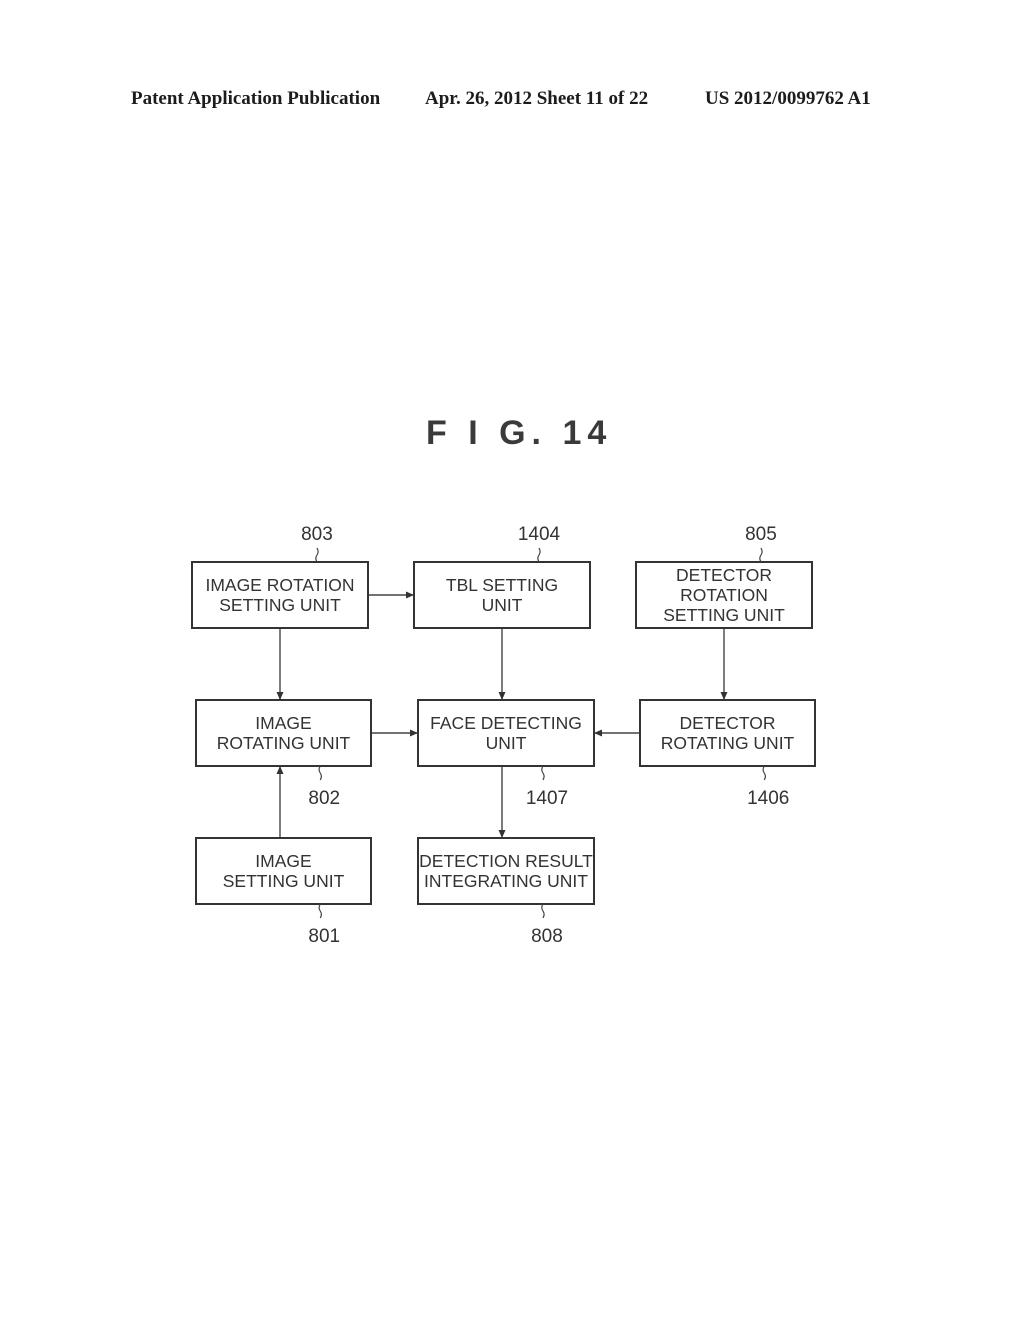 The width and height of the screenshot is (1024, 1320). What do you see at coordinates (324, 798) in the screenshot?
I see `reference-numeral: 802` at bounding box center [324, 798].